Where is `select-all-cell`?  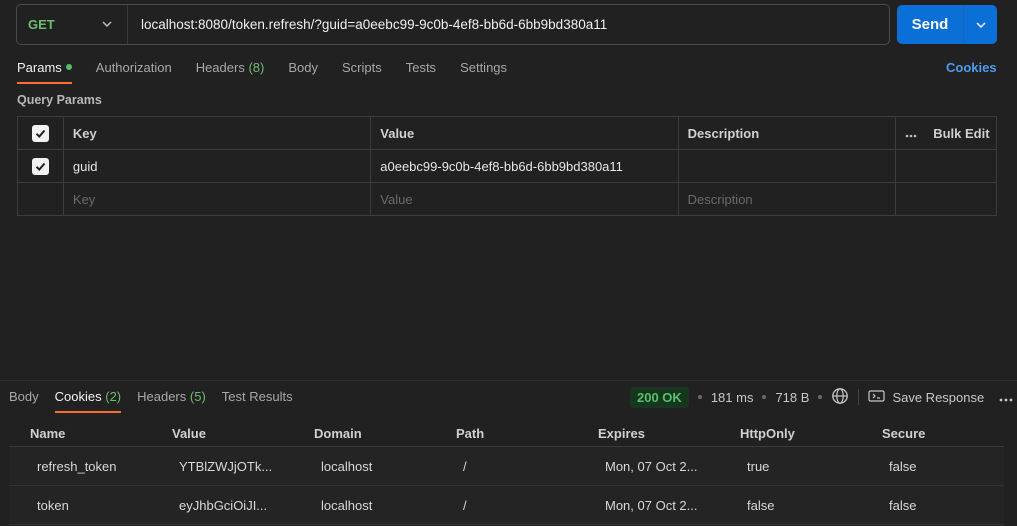
select-all-cell is located at coordinates (41, 133).